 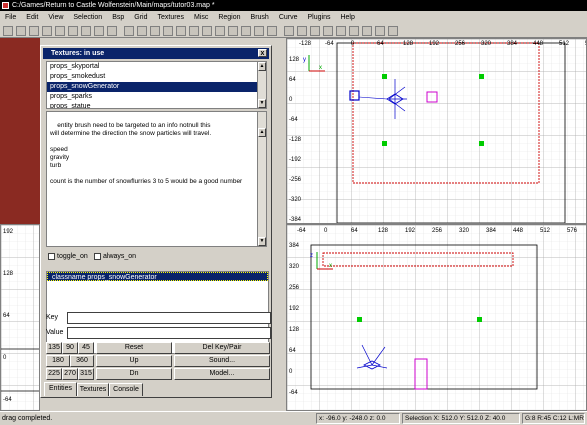 I want to click on status-message: drag completed., so click(x=27, y=418).